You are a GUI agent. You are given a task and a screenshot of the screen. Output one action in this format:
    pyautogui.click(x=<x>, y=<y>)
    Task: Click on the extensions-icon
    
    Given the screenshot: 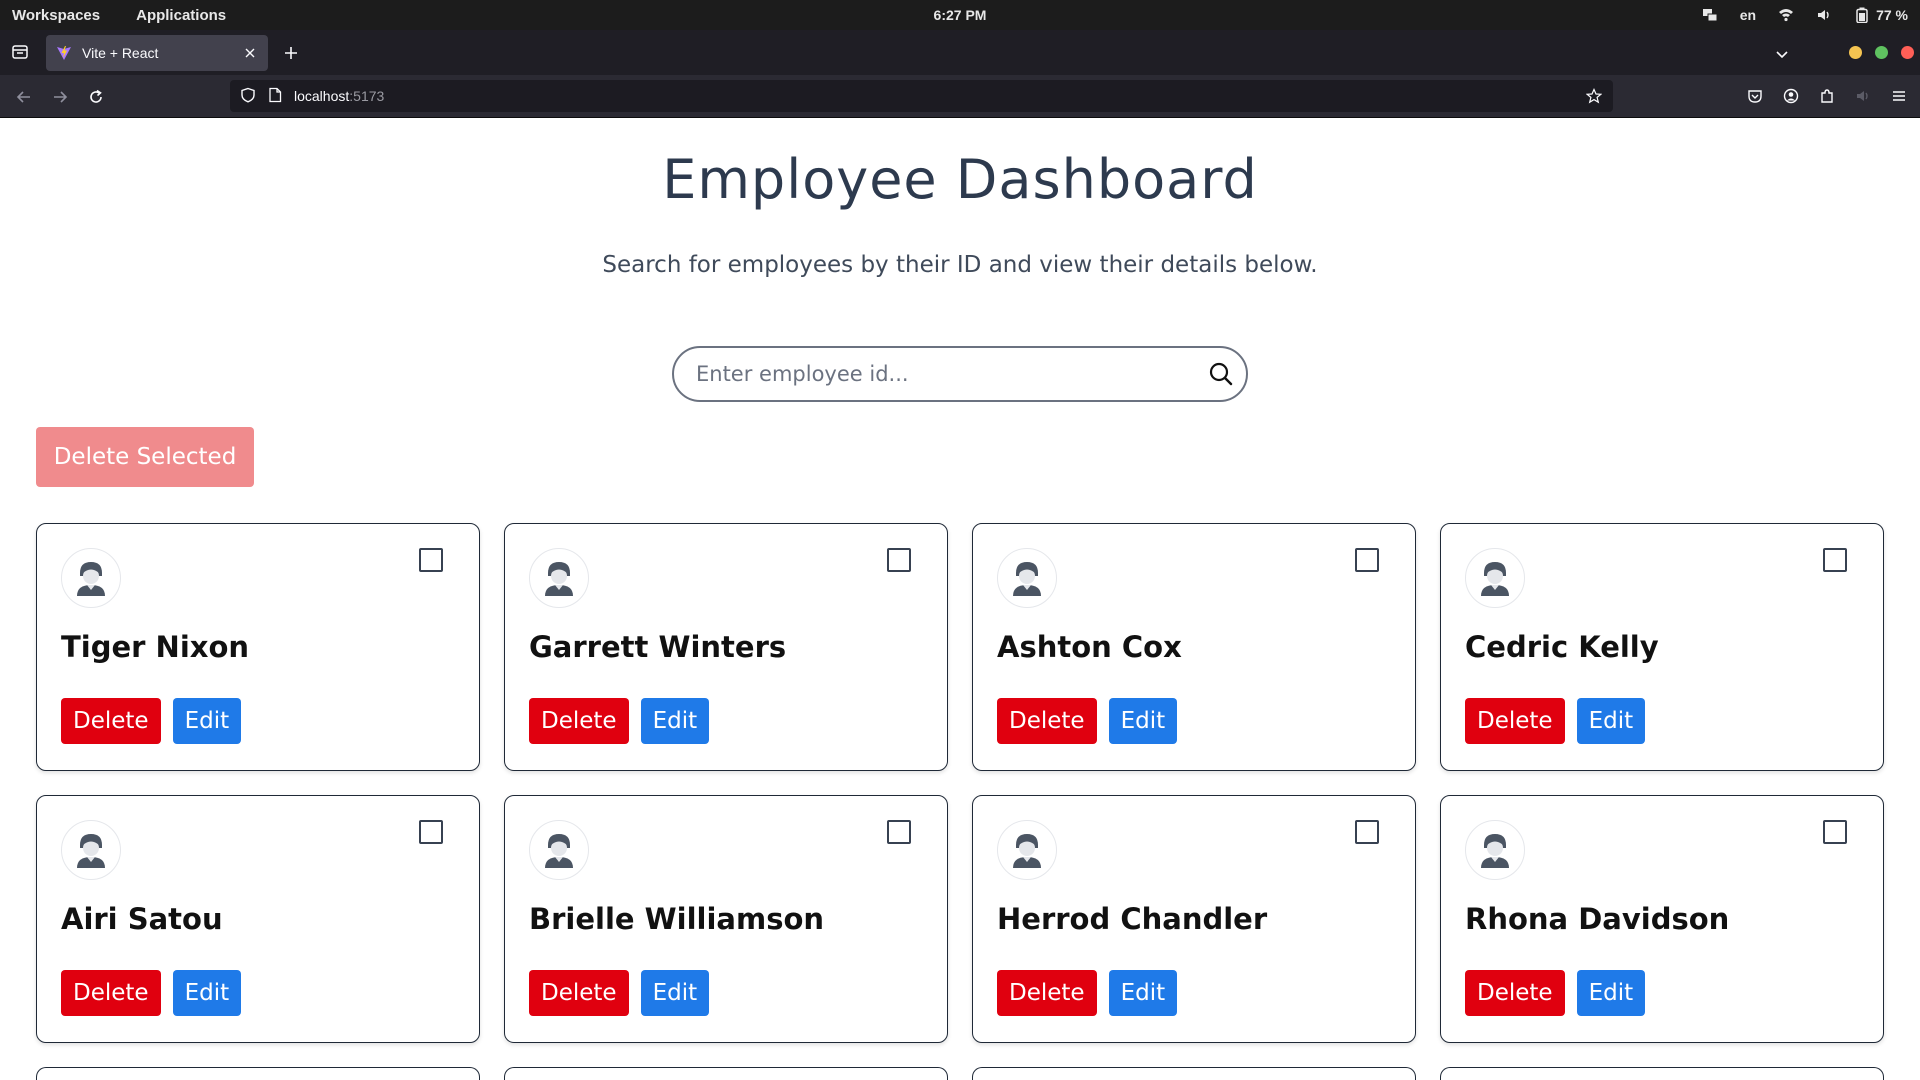 What is the action you would take?
    pyautogui.click(x=1827, y=96)
    